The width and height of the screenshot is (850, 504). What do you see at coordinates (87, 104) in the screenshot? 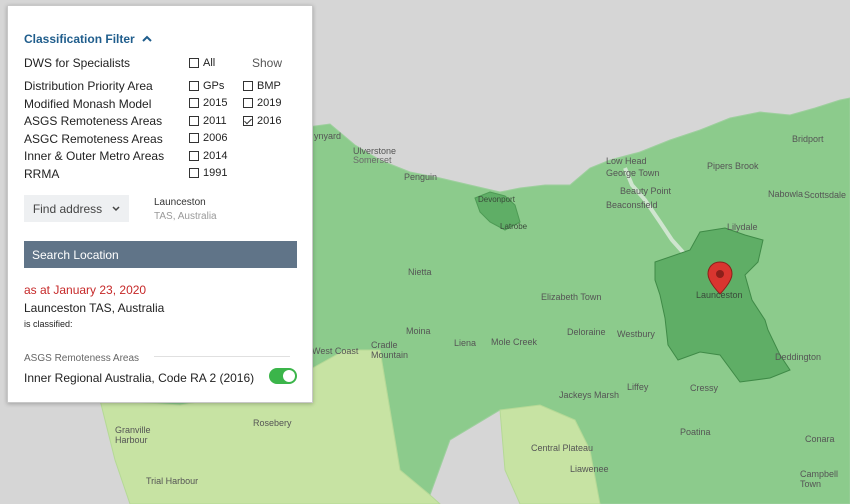
I see `filter-modified-monash-model: Modified Monash Model` at bounding box center [87, 104].